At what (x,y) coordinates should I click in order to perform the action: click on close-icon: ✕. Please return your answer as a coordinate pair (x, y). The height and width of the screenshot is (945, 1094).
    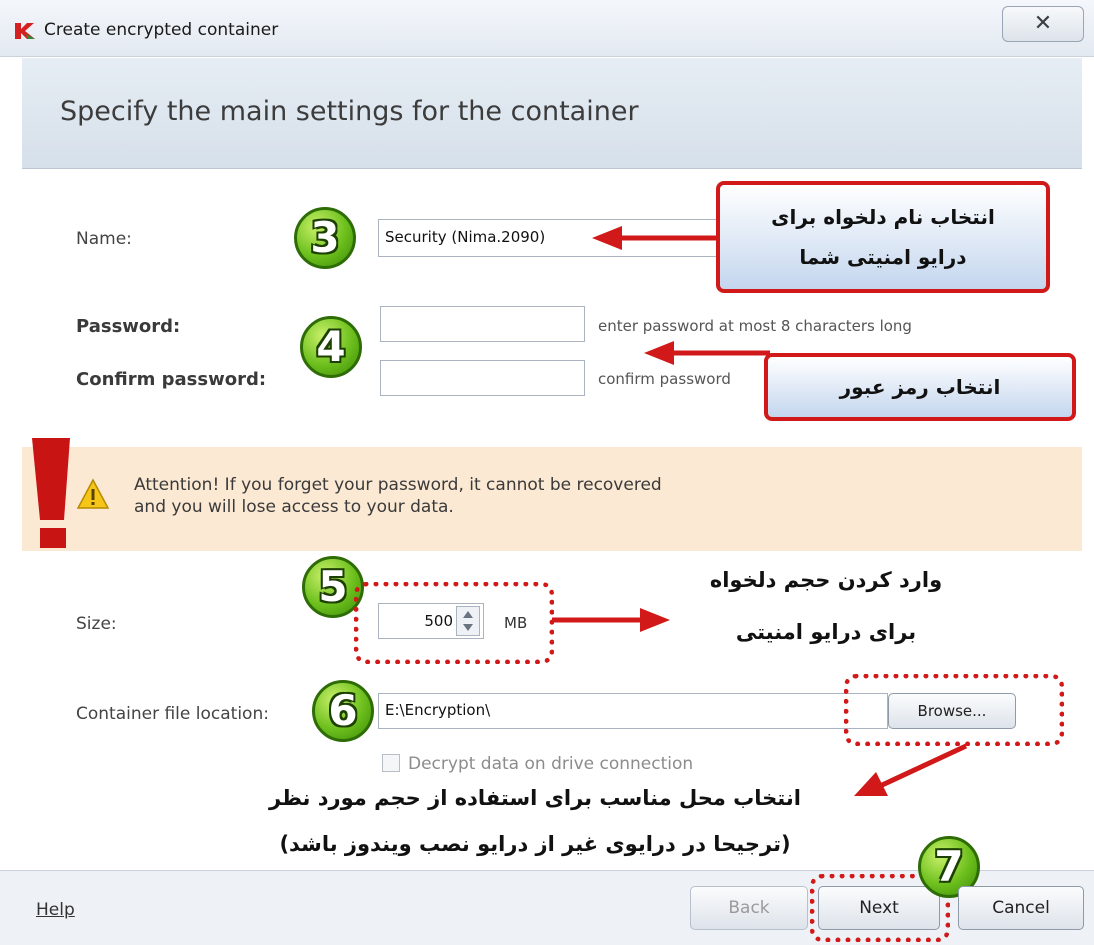
    Looking at the image, I should click on (1043, 23).